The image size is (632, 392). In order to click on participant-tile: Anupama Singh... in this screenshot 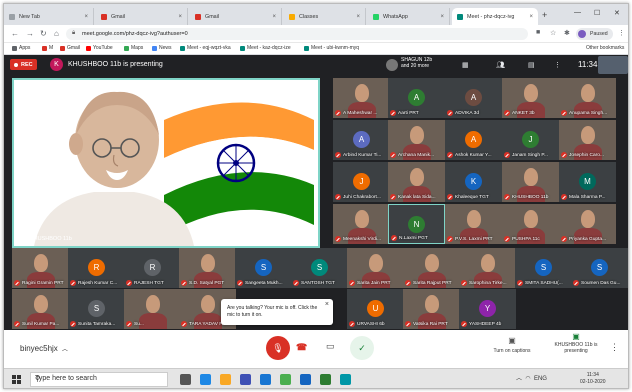, I will do `click(587, 98)`.